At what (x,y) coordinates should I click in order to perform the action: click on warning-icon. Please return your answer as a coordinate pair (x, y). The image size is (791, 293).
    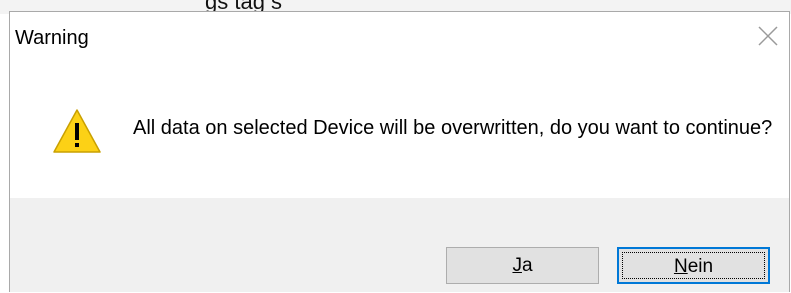
    Looking at the image, I should click on (77, 131).